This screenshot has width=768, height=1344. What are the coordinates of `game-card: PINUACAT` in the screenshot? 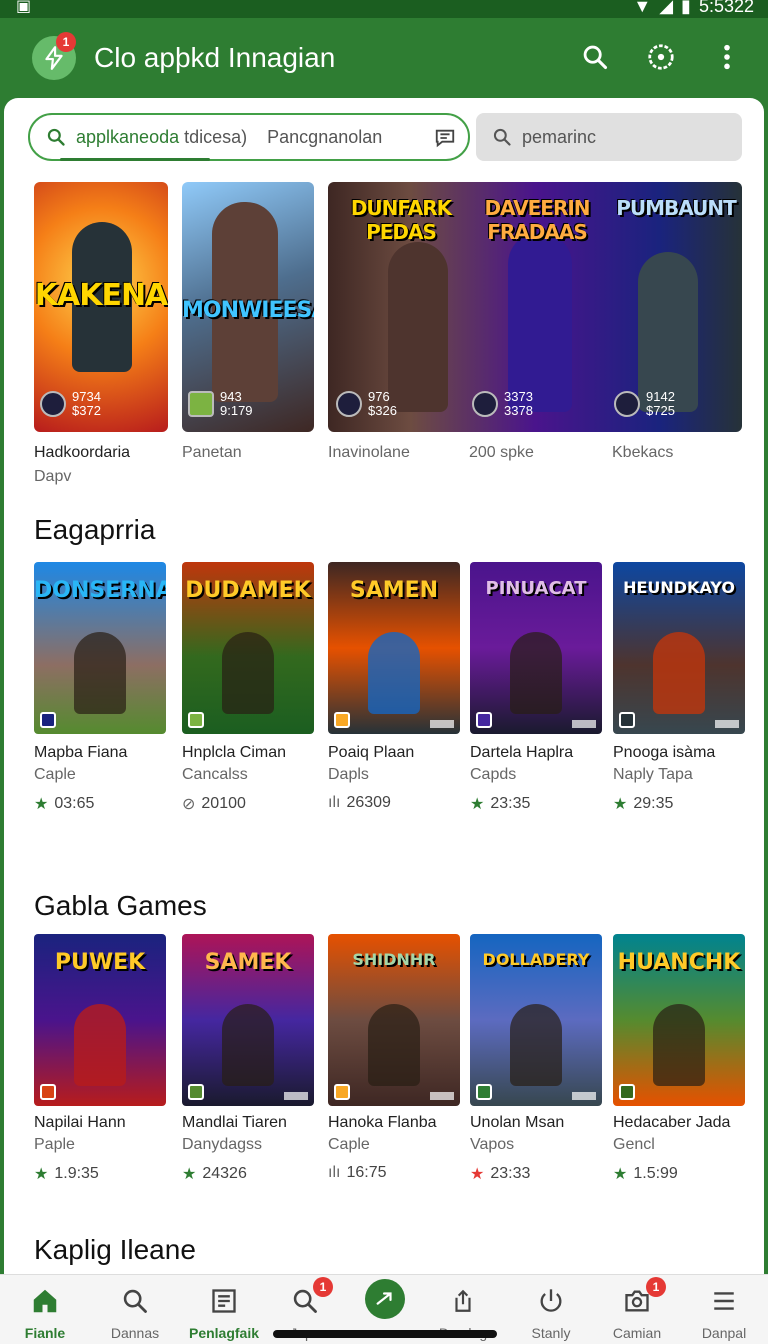 It's located at (536, 648).